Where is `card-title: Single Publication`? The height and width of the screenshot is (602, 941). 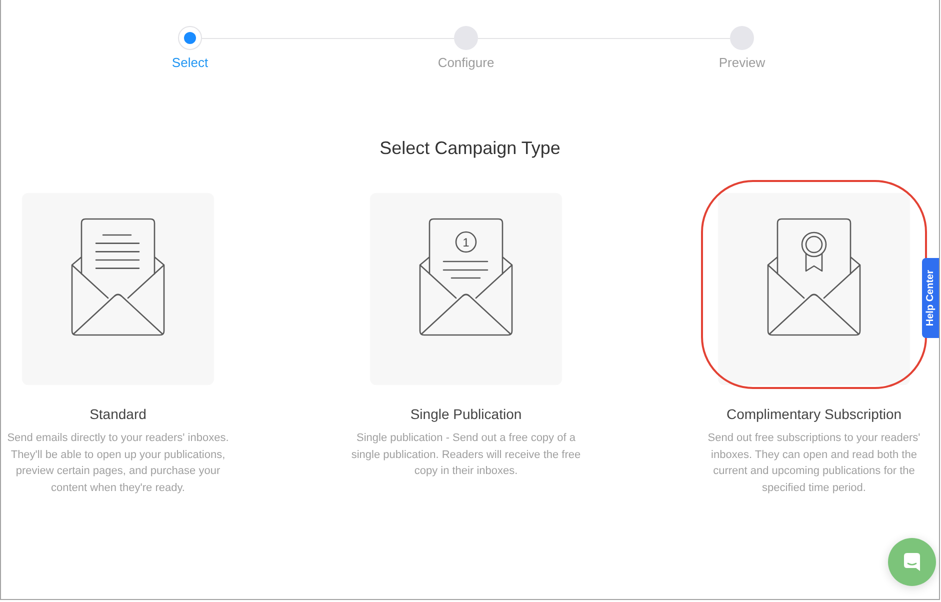
card-title: Single Publication is located at coordinates (466, 414).